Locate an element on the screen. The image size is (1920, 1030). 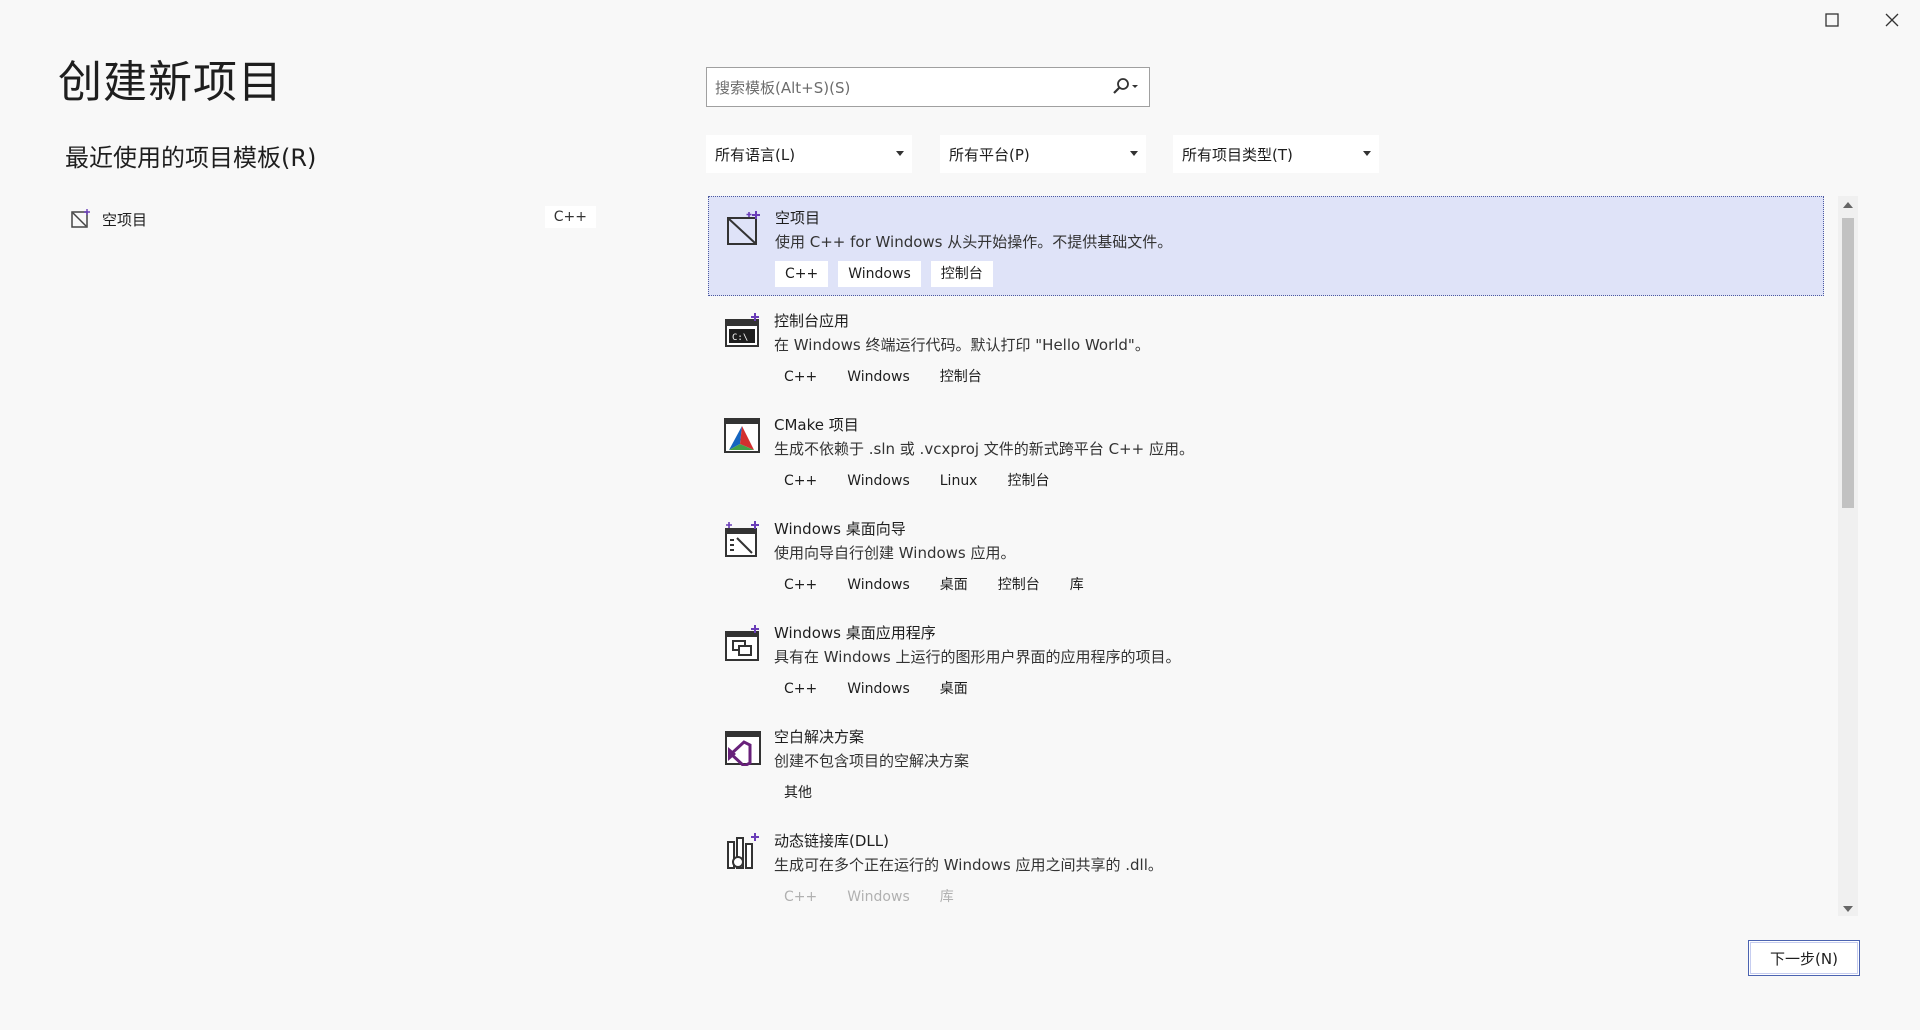
recent-item-empty-project: 空项目 C++ is located at coordinates (331, 219).